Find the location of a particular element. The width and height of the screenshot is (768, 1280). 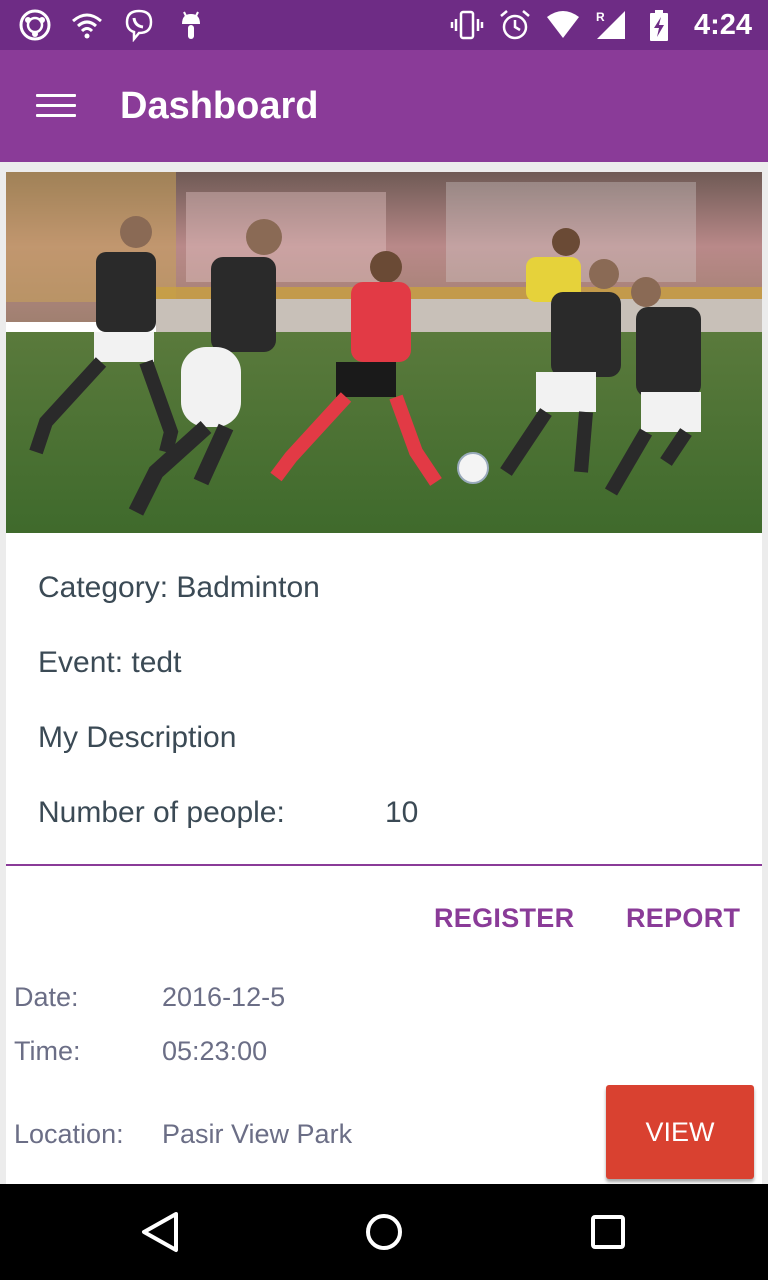

back-button is located at coordinates (160, 1232).